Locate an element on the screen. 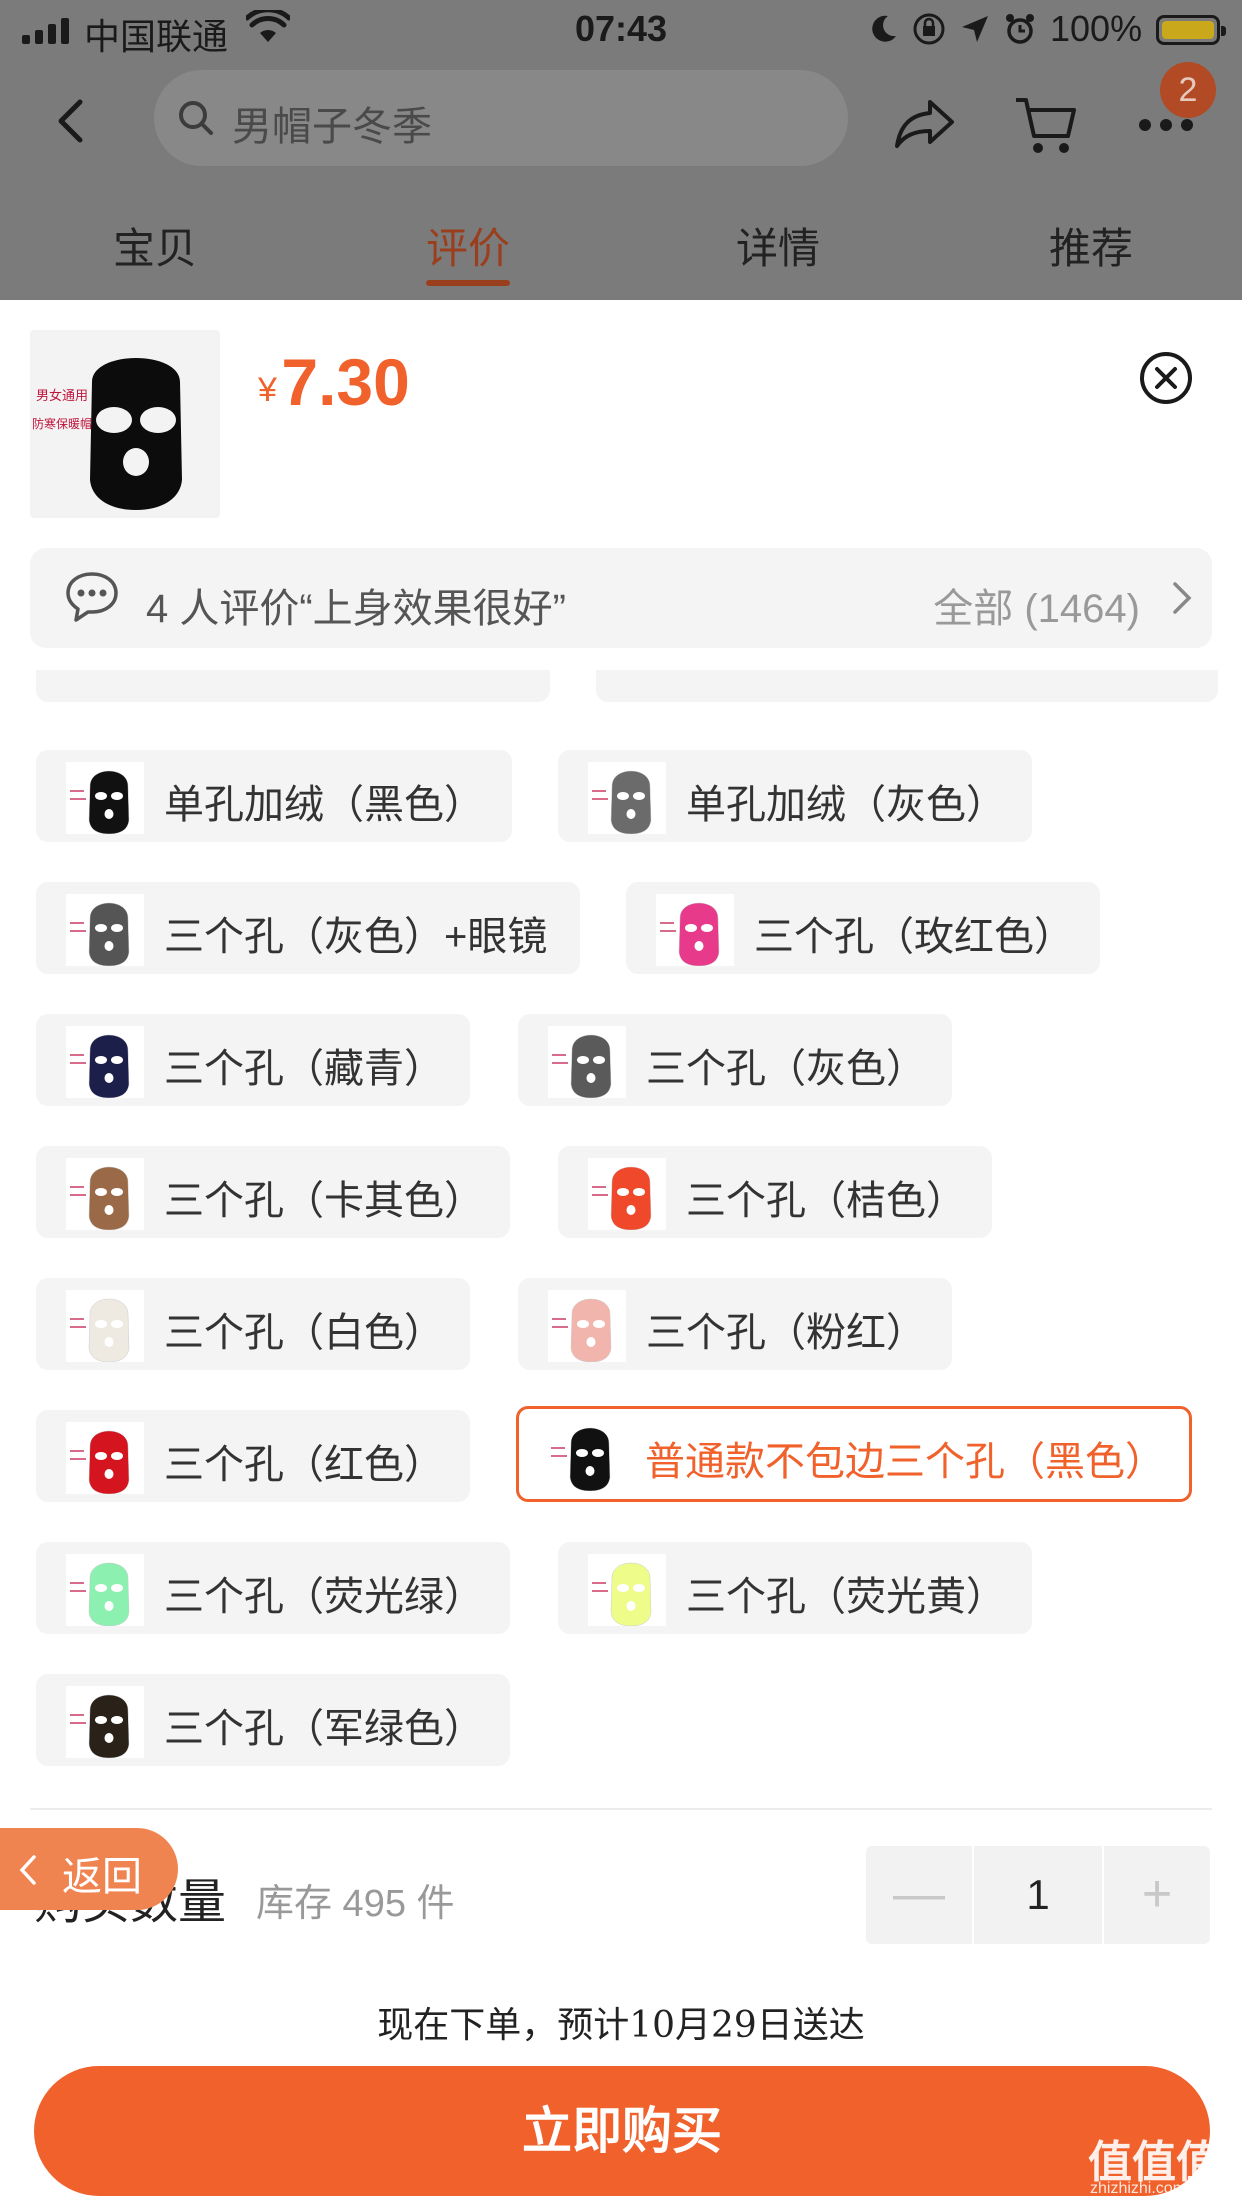 Image resolution: width=1242 pixels, height=2208 pixels. sku-option-label: 单孔加绒（黑色） is located at coordinates (324, 805).